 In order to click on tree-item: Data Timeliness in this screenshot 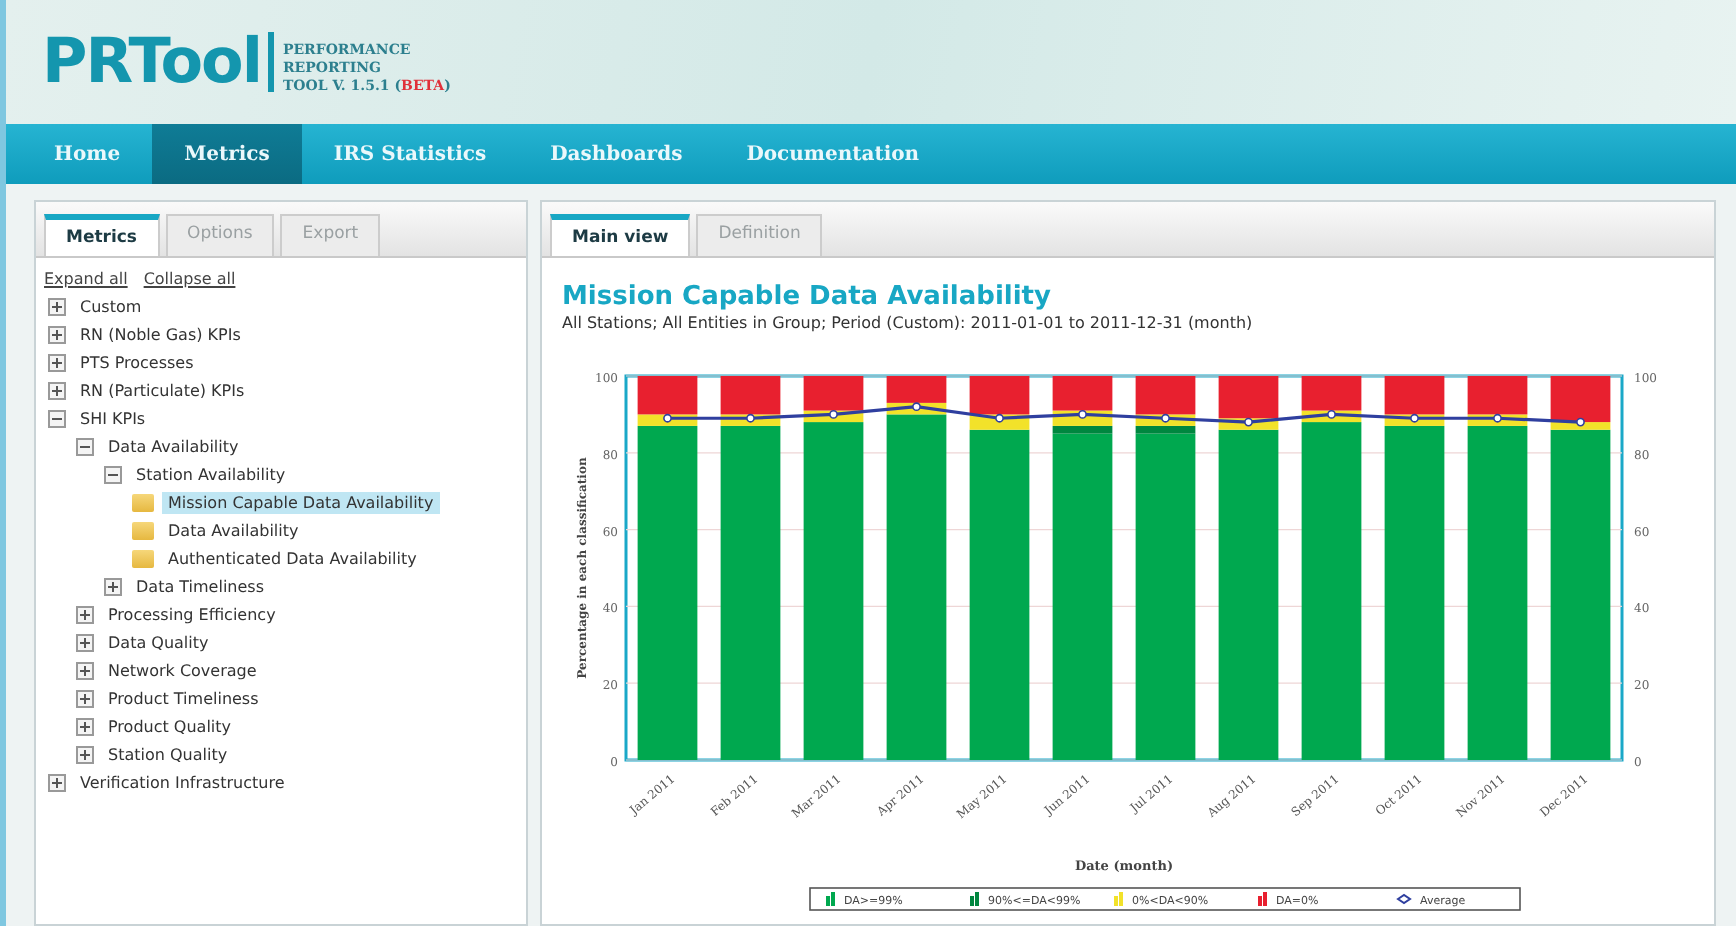, I will do `click(200, 586)`.